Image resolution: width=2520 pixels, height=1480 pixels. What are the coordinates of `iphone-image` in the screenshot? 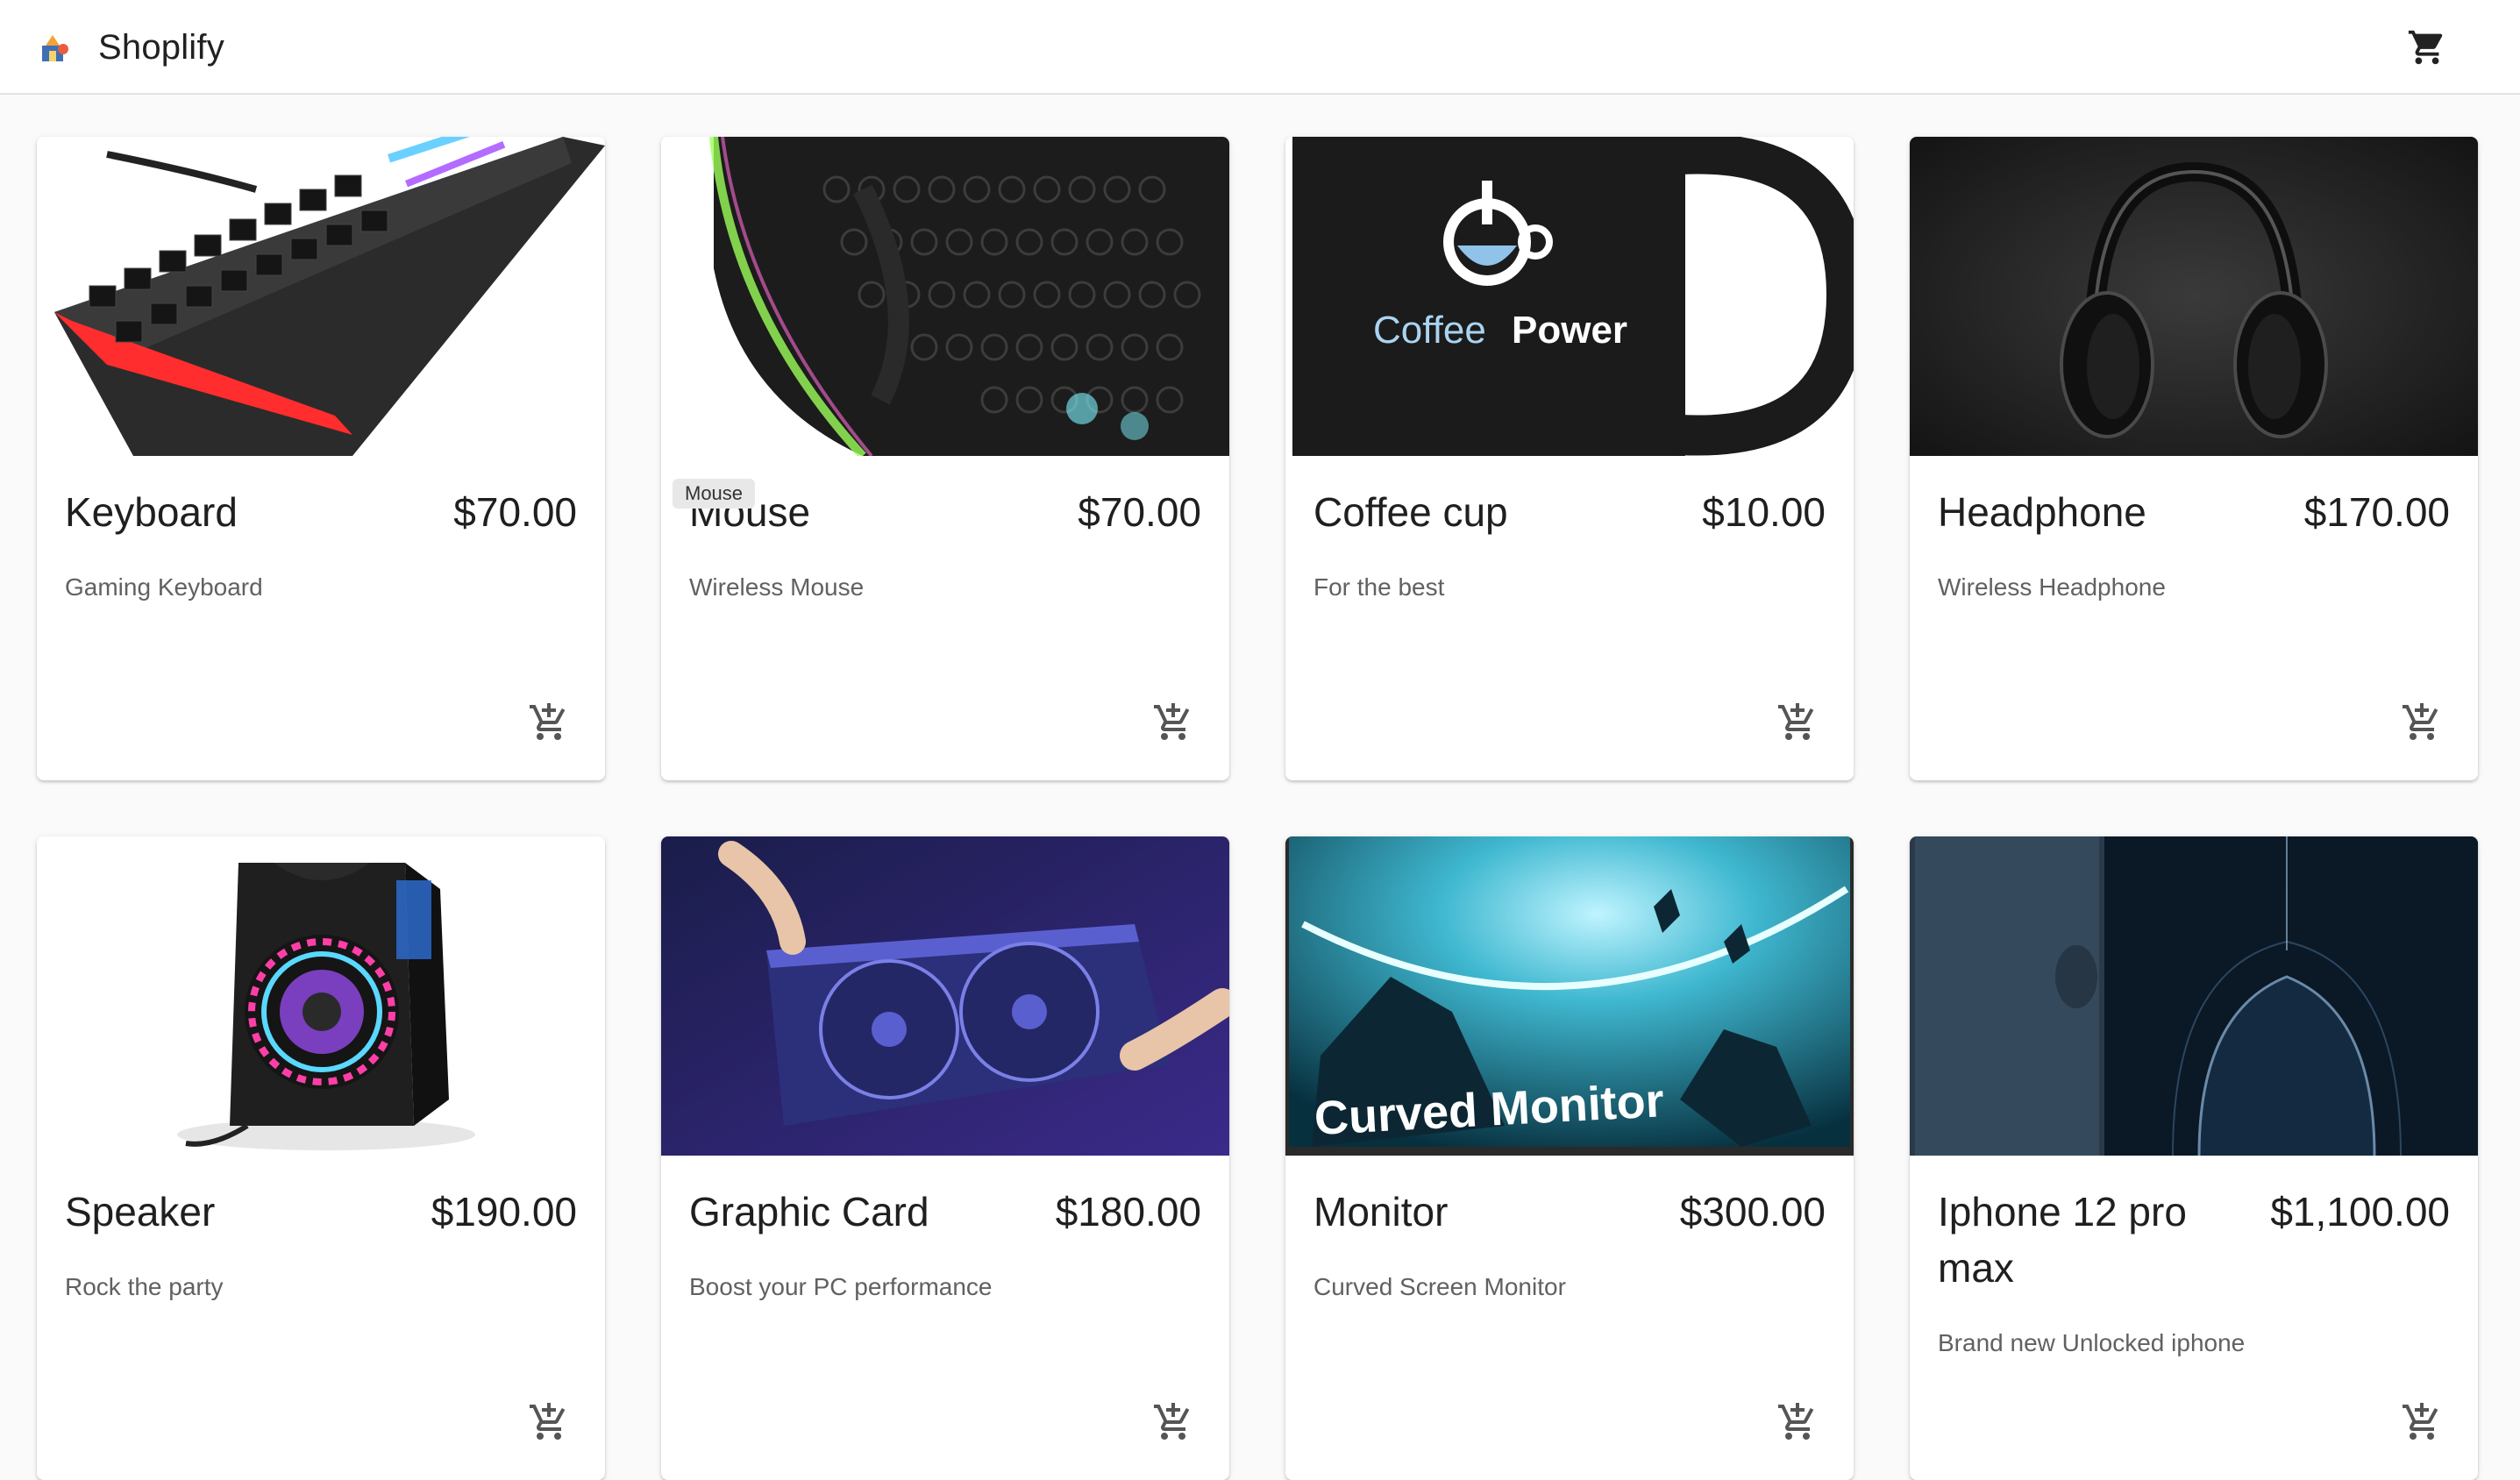 It's located at (2194, 996).